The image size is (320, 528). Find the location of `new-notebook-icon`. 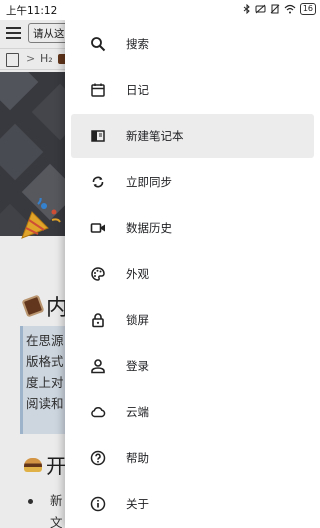

new-notebook-icon is located at coordinates (98, 136).